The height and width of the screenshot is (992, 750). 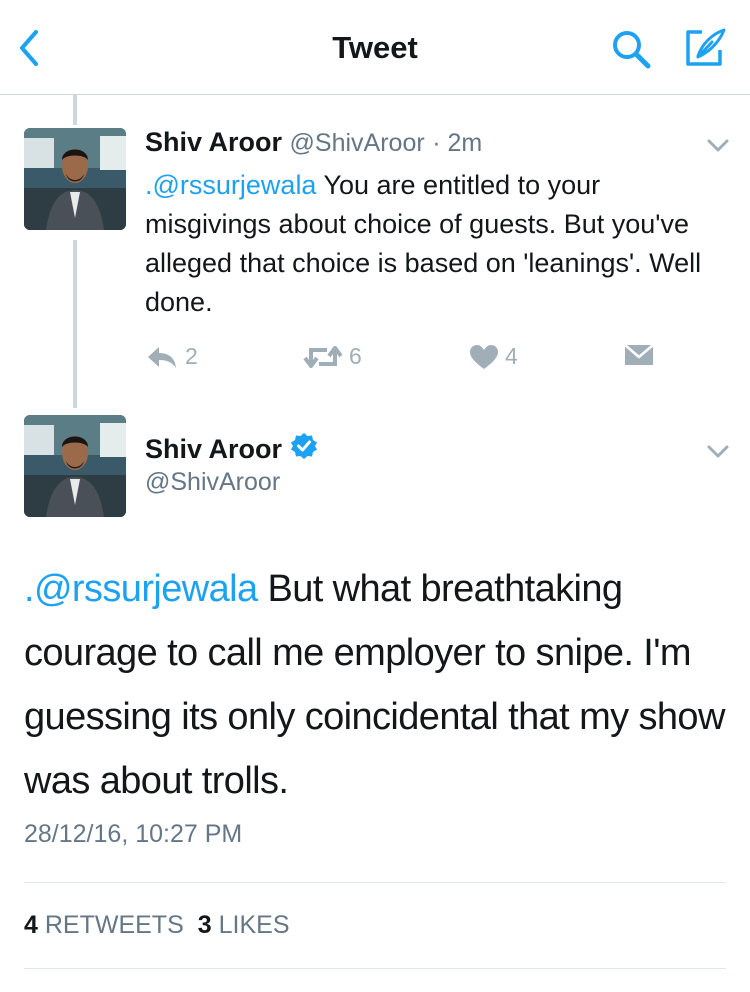 I want to click on verified-badge-icon, so click(x=304, y=449).